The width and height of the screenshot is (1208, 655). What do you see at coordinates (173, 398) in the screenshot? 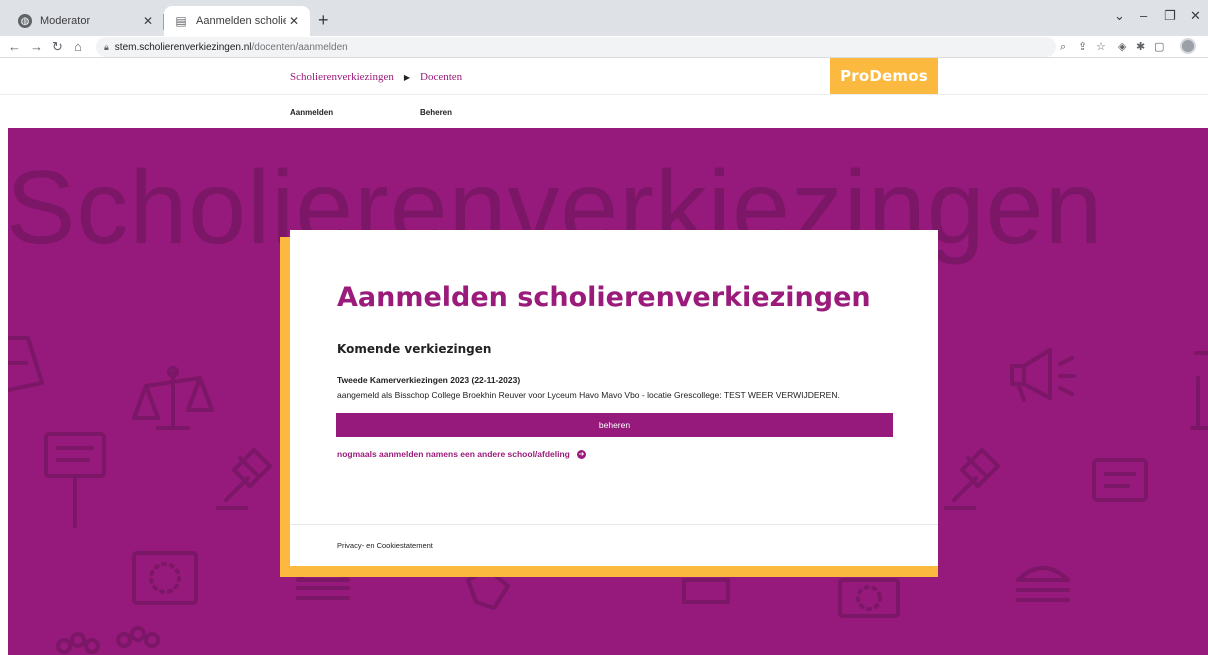
I see `pattern-scales-icon` at bounding box center [173, 398].